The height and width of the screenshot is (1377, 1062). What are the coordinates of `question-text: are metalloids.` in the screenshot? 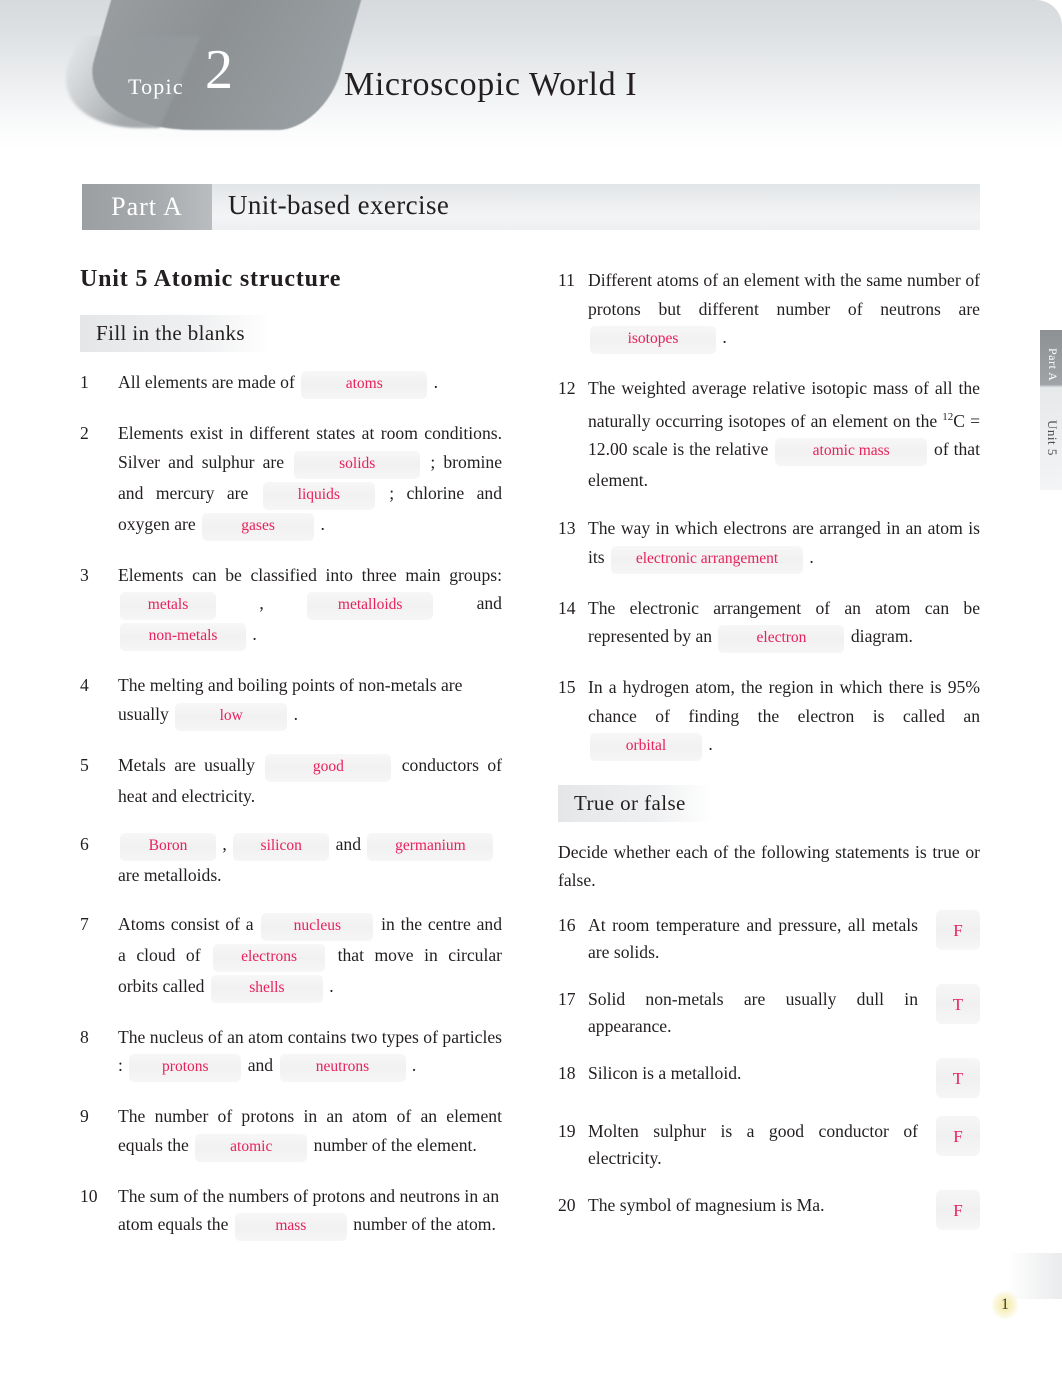 It's located at (170, 875).